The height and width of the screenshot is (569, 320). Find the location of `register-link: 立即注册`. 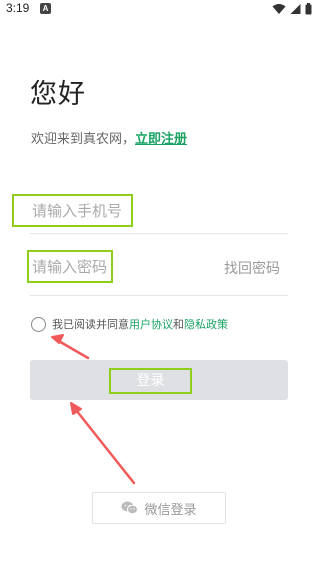

register-link: 立即注册 is located at coordinates (161, 139).